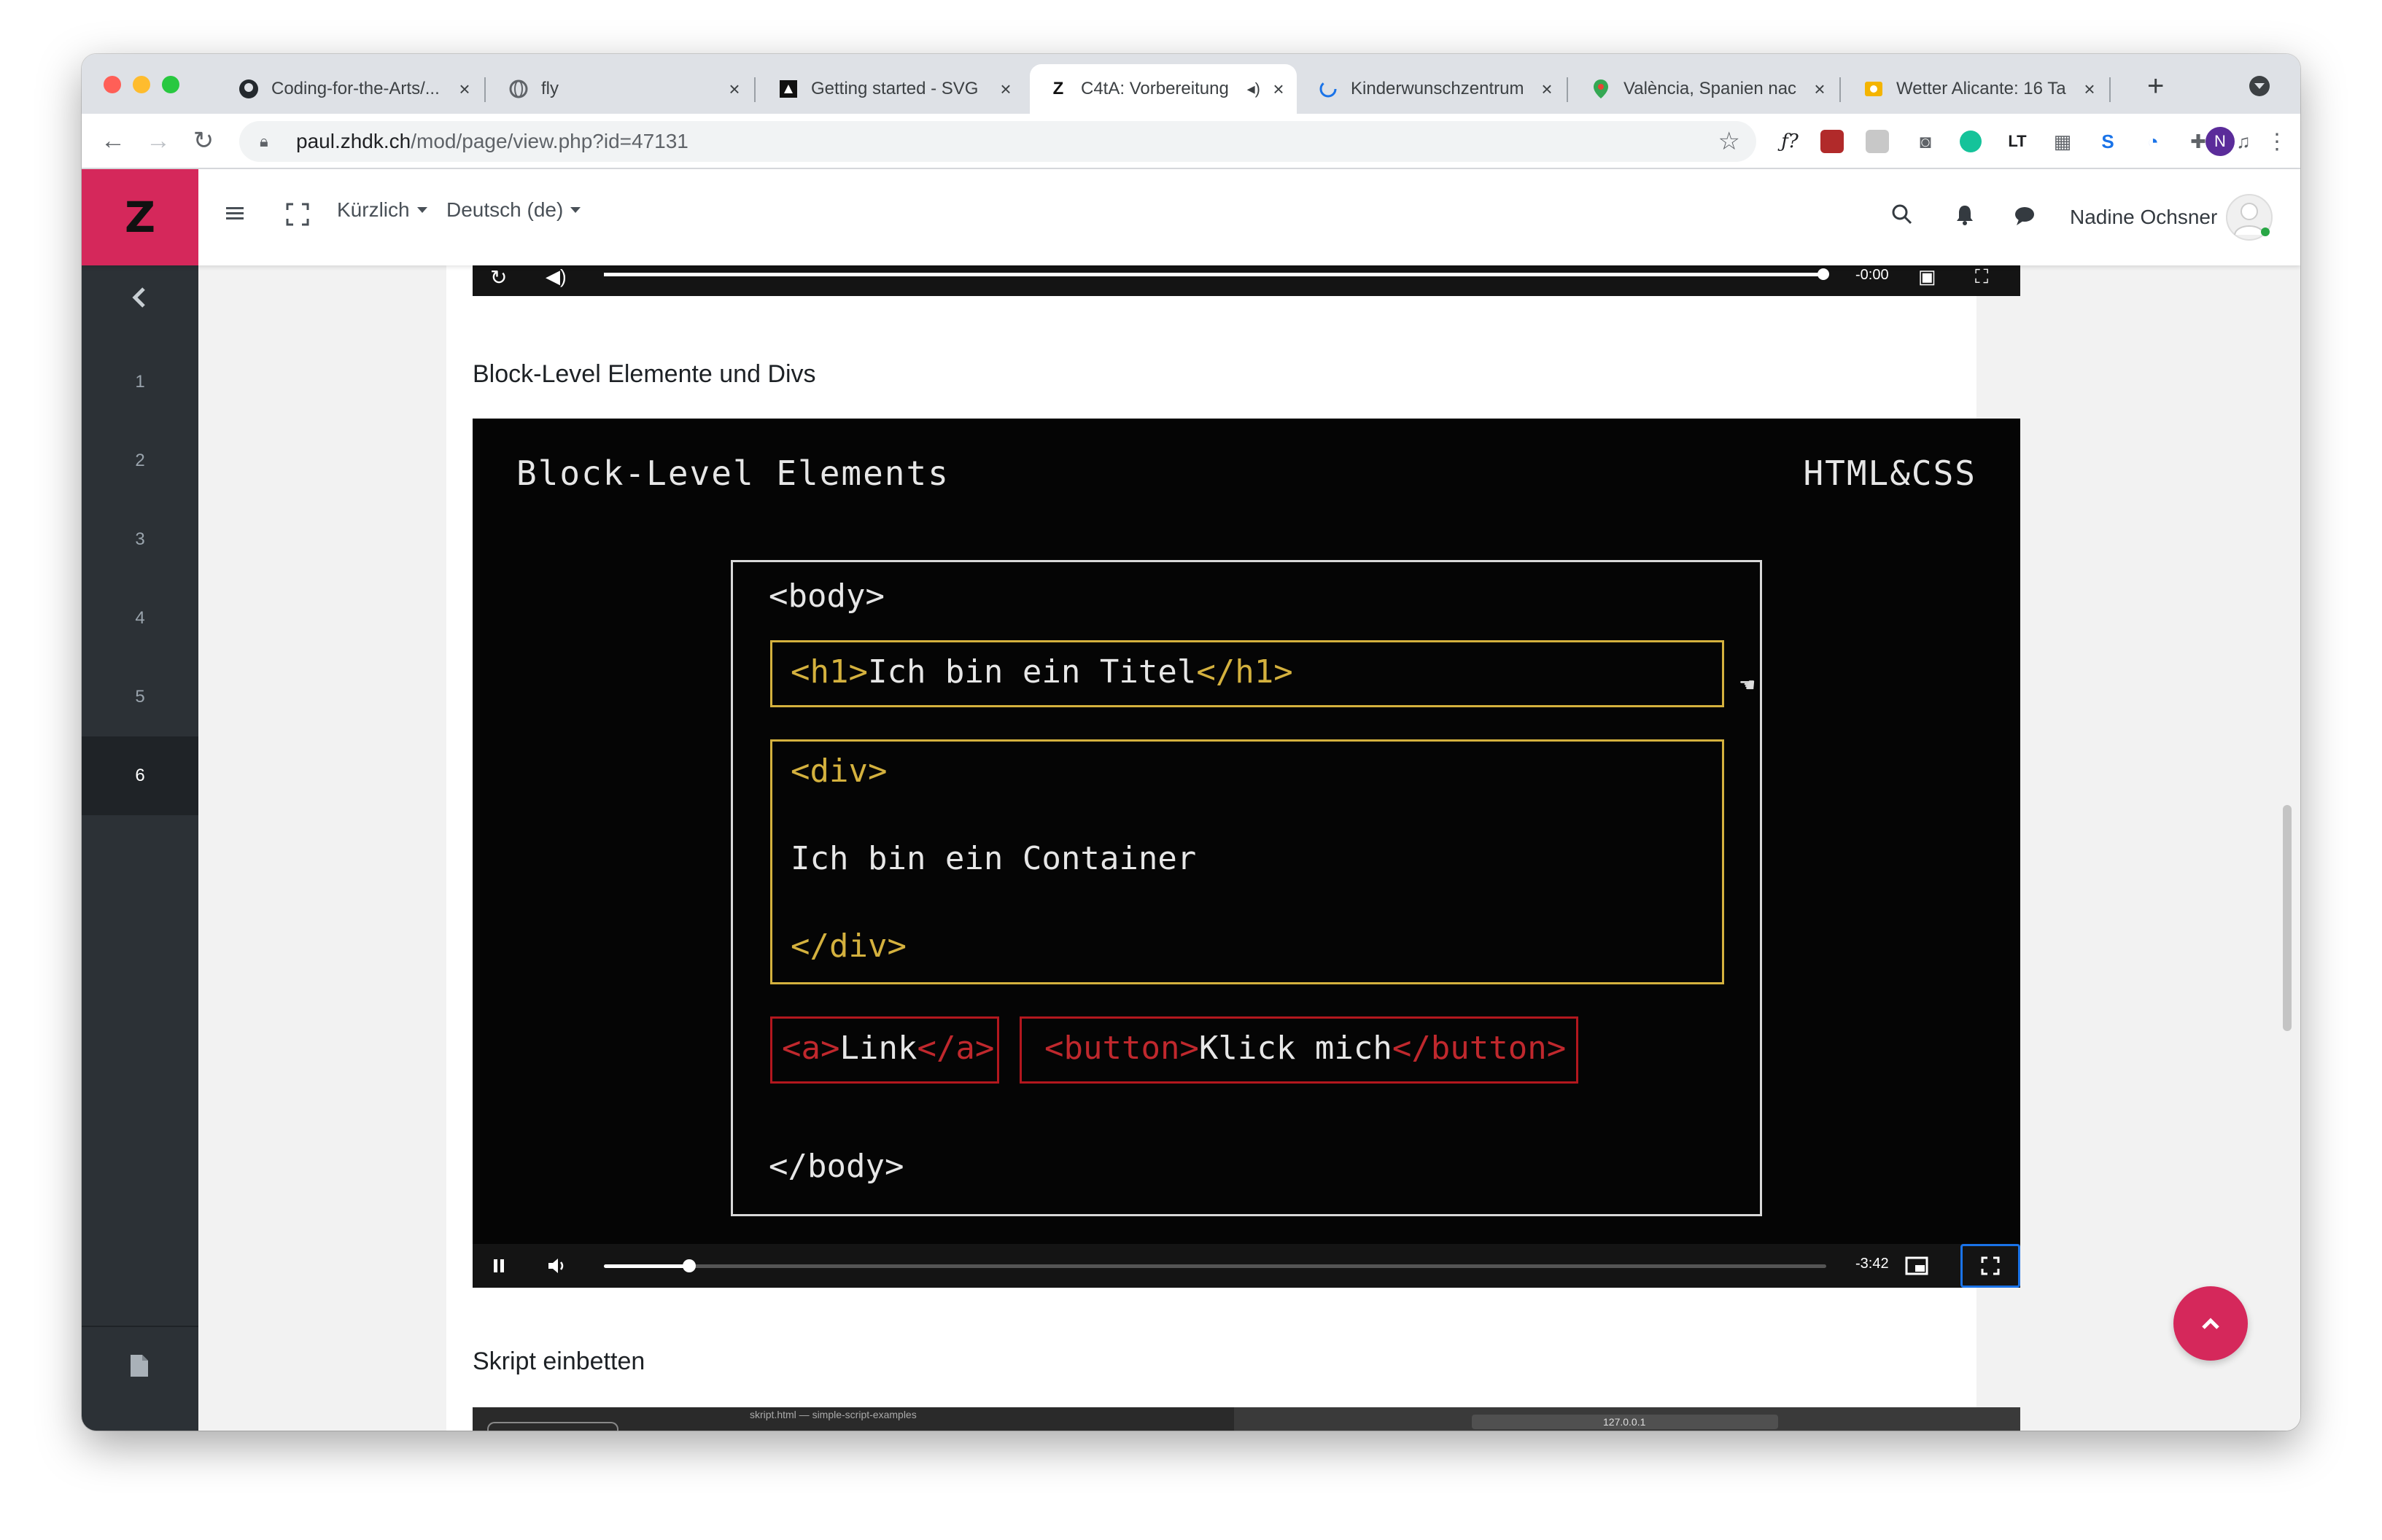 This screenshot has height=1540, width=2382. Describe the element at coordinates (141, 84) in the screenshot. I see `minimize-window-button` at that location.